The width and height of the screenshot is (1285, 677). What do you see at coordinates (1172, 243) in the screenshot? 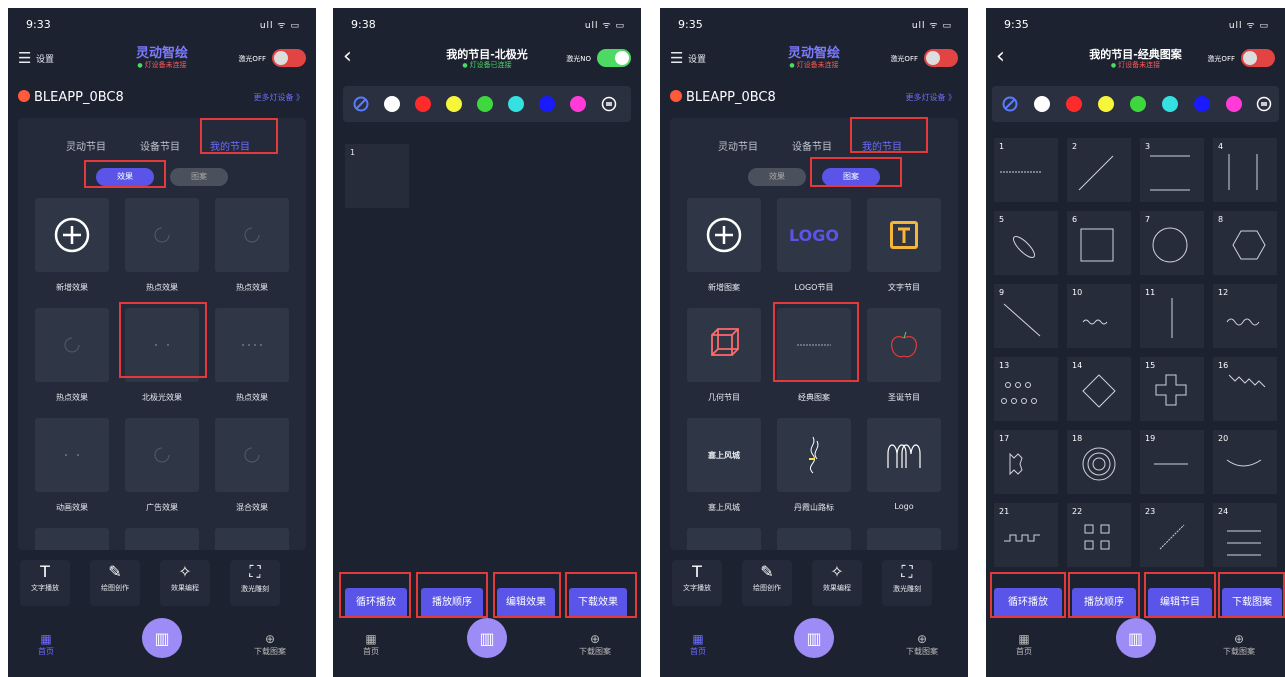
I see `pattern-item: 7` at bounding box center [1172, 243].